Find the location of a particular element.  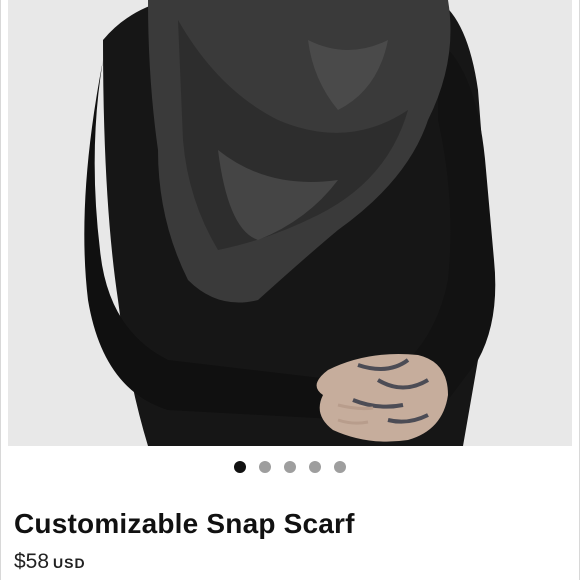

left-border is located at coordinates (0, 290).